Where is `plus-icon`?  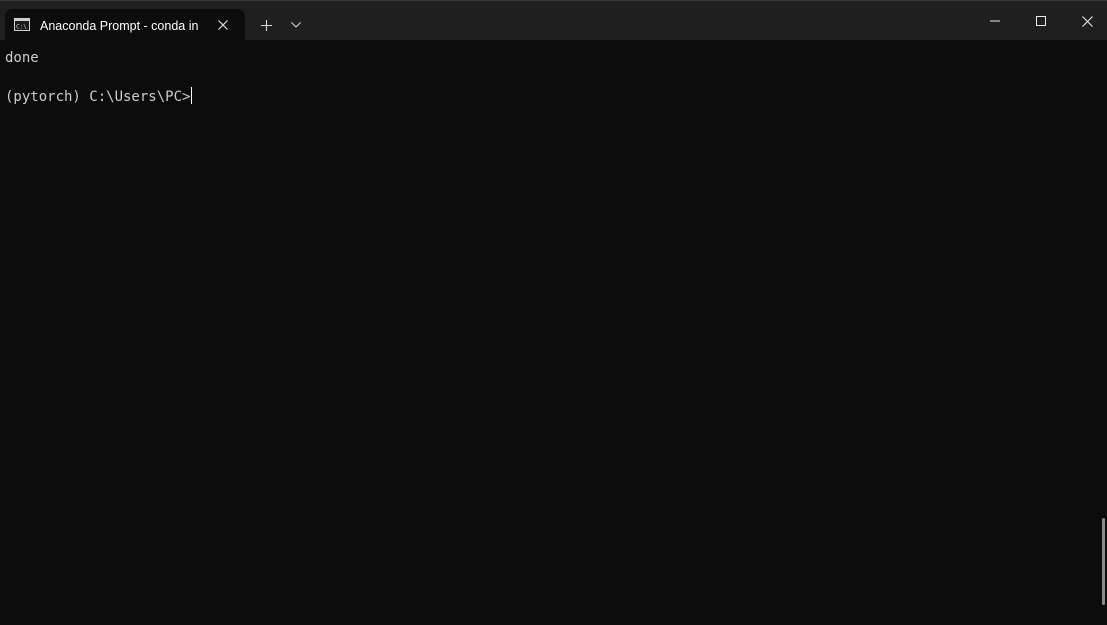 plus-icon is located at coordinates (266, 25).